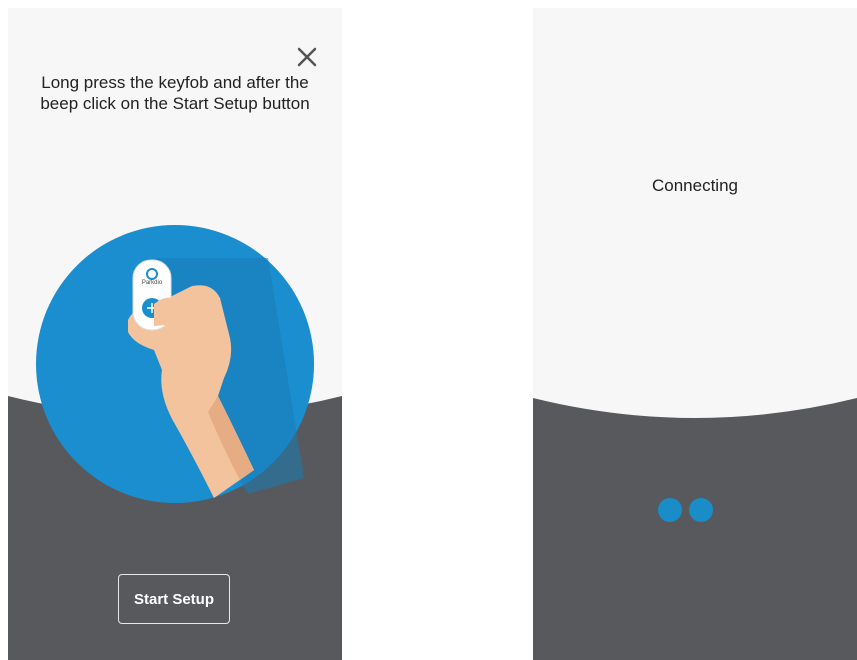 This screenshot has width=857, height=660. What do you see at coordinates (174, 599) in the screenshot?
I see `start-setup-button: Start Setup` at bounding box center [174, 599].